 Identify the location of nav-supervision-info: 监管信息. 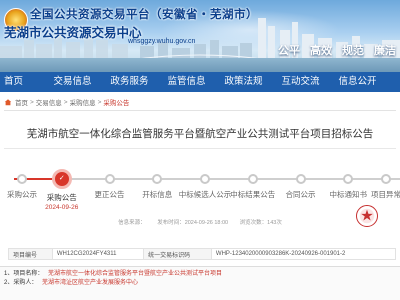
(186, 82).